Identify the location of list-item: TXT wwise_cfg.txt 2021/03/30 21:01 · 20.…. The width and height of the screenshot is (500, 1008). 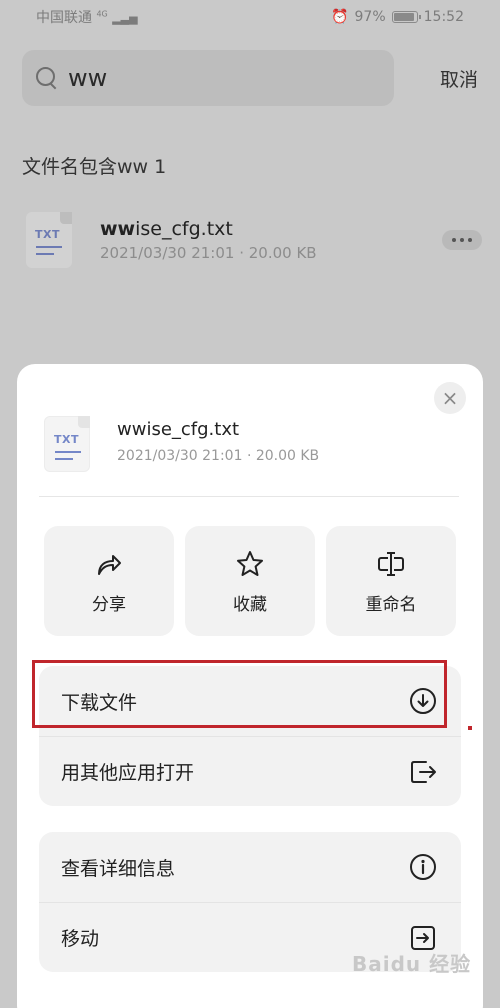
(252, 240).